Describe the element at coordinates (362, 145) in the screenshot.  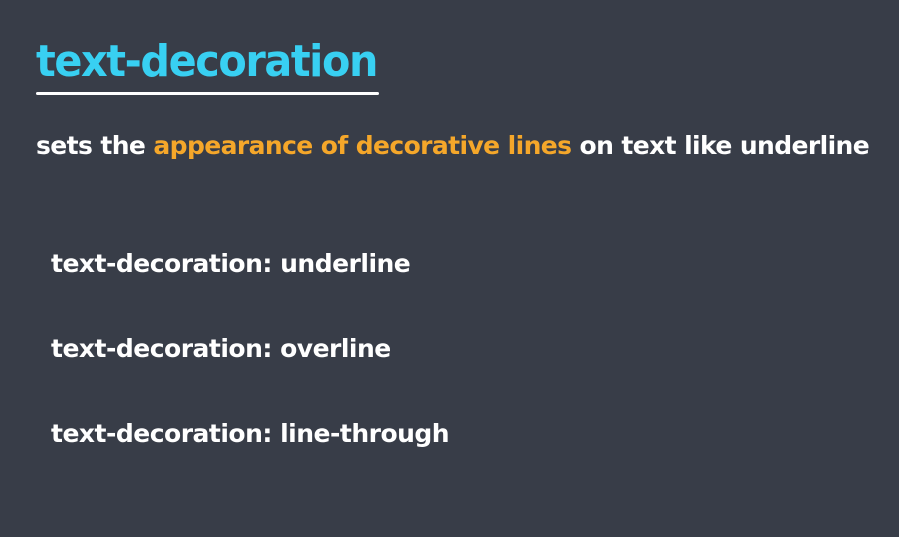
I see `subtitle-highlight: appearance of decorative lines` at that location.